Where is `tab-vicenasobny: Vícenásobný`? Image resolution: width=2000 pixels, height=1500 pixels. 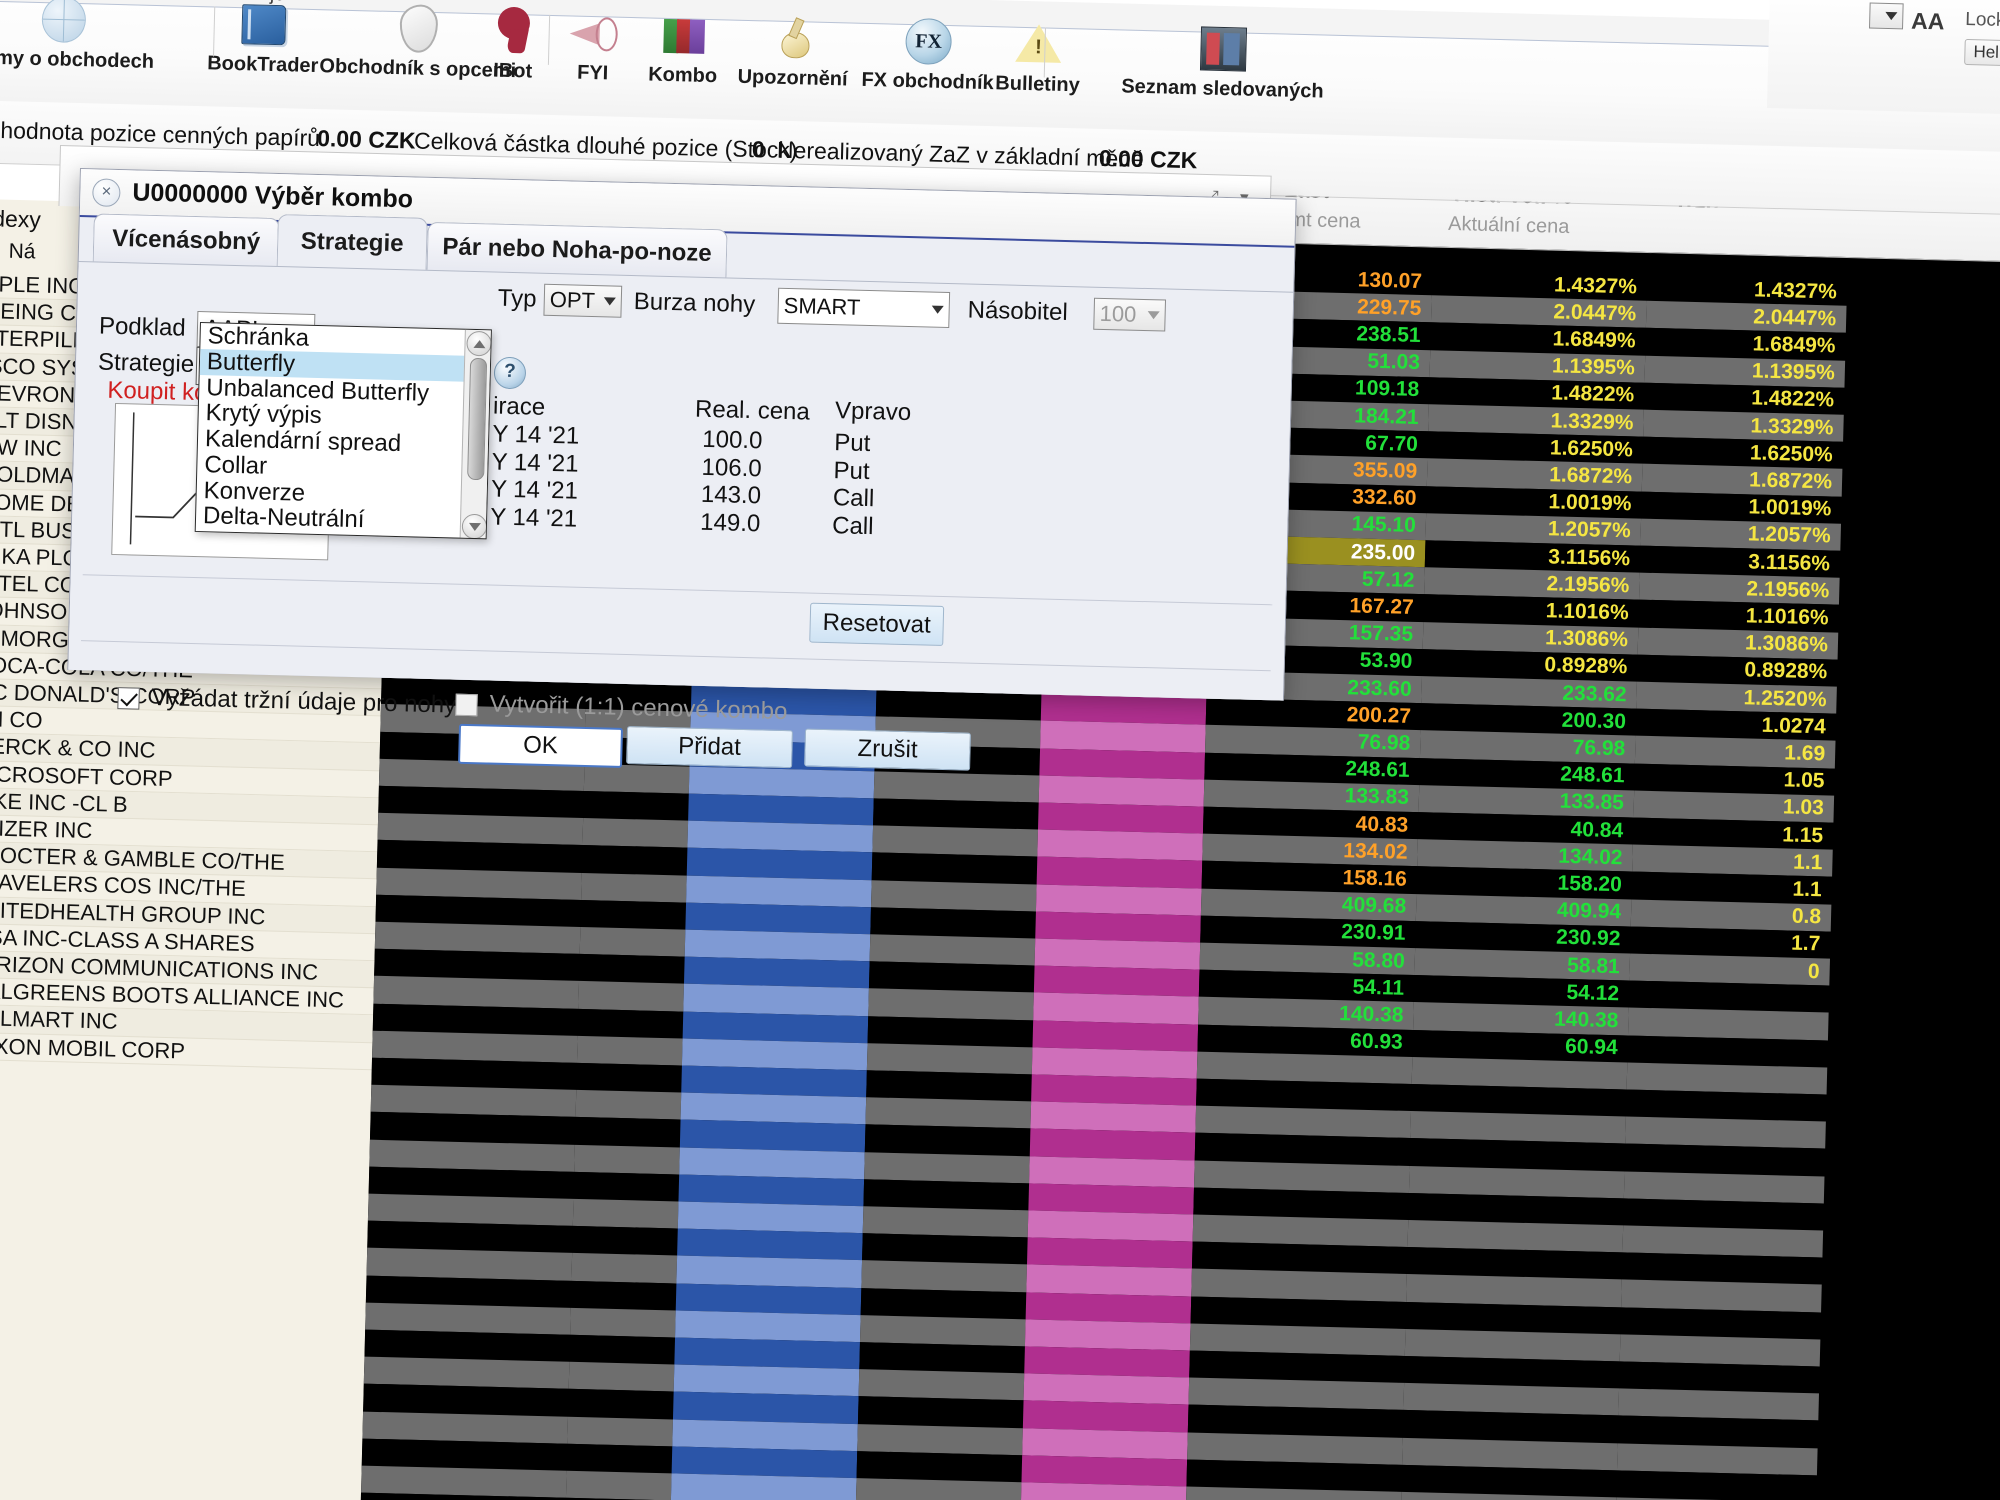
tab-vicenasobny: Vícenásobný is located at coordinates (186, 240).